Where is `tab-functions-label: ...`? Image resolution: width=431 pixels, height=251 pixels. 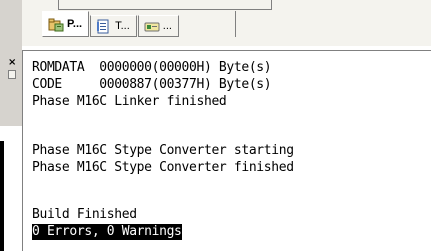
tab-functions-label: ... is located at coordinates (167, 26).